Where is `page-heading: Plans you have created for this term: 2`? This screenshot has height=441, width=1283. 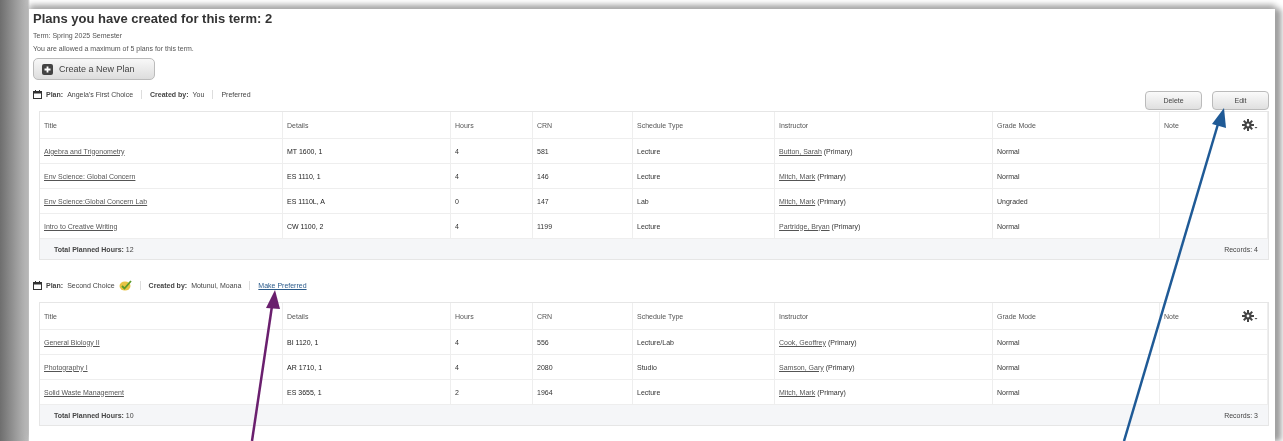
page-heading: Plans you have created for this term: 2 is located at coordinates (153, 18).